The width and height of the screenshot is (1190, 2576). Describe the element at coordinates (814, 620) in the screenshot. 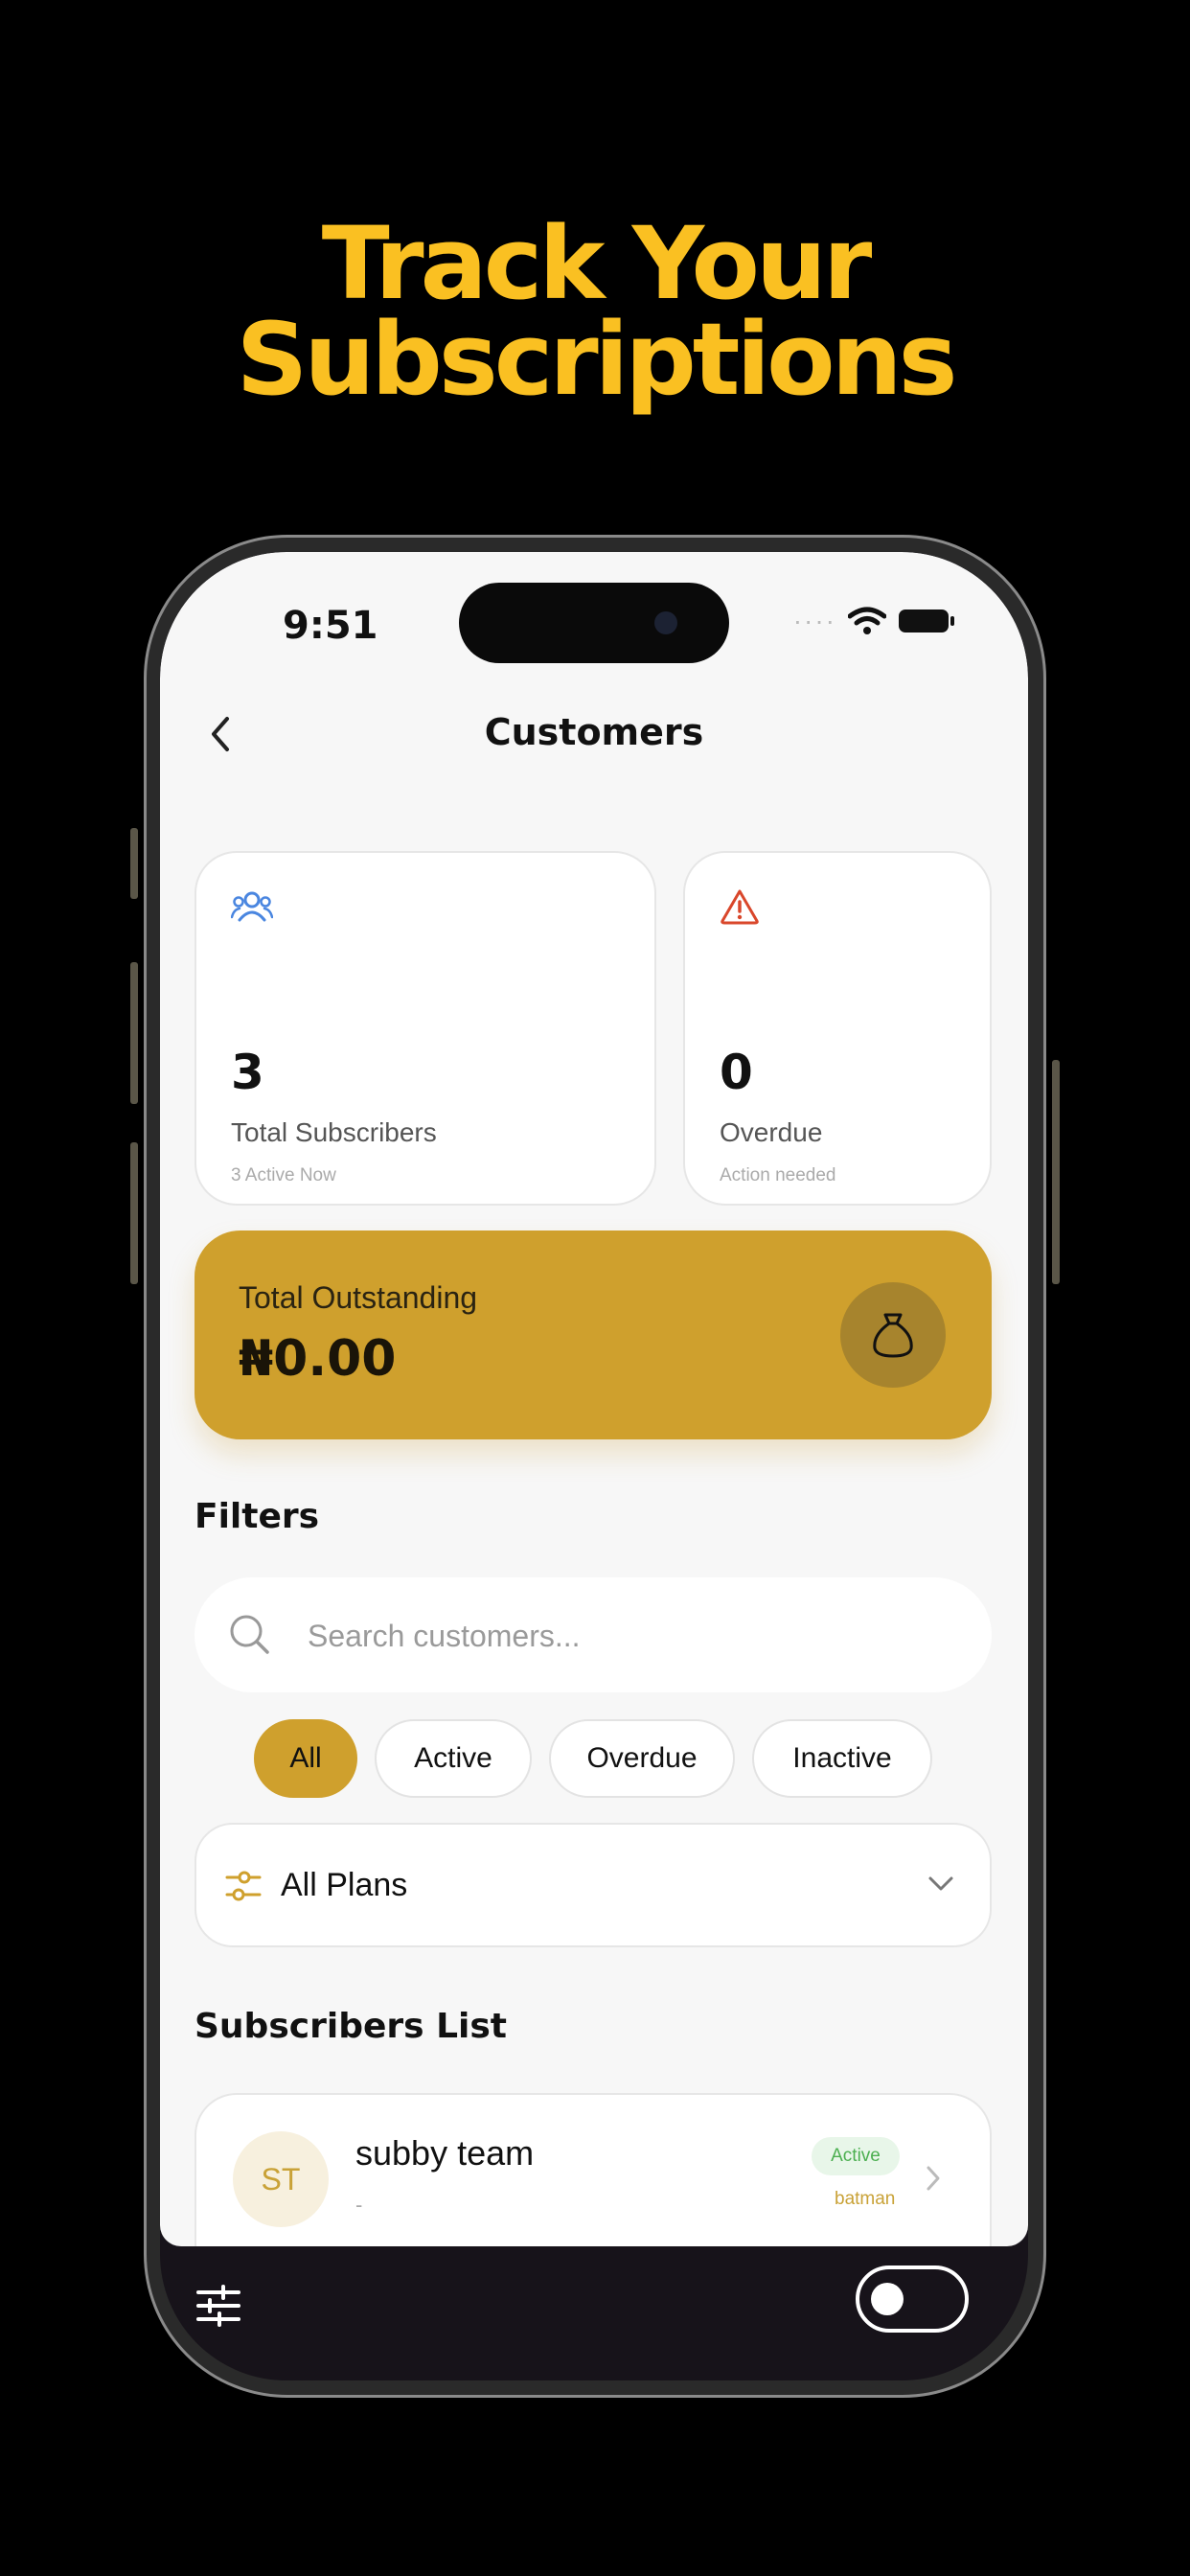

I see `signal-dots-icon: ····` at that location.